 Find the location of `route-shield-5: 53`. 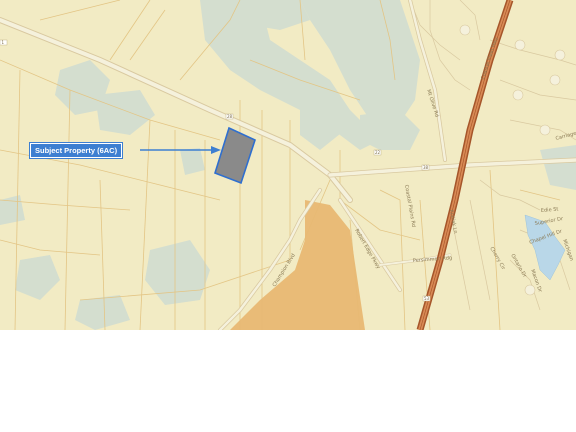

route-shield-5: 53 is located at coordinates (426, 298).